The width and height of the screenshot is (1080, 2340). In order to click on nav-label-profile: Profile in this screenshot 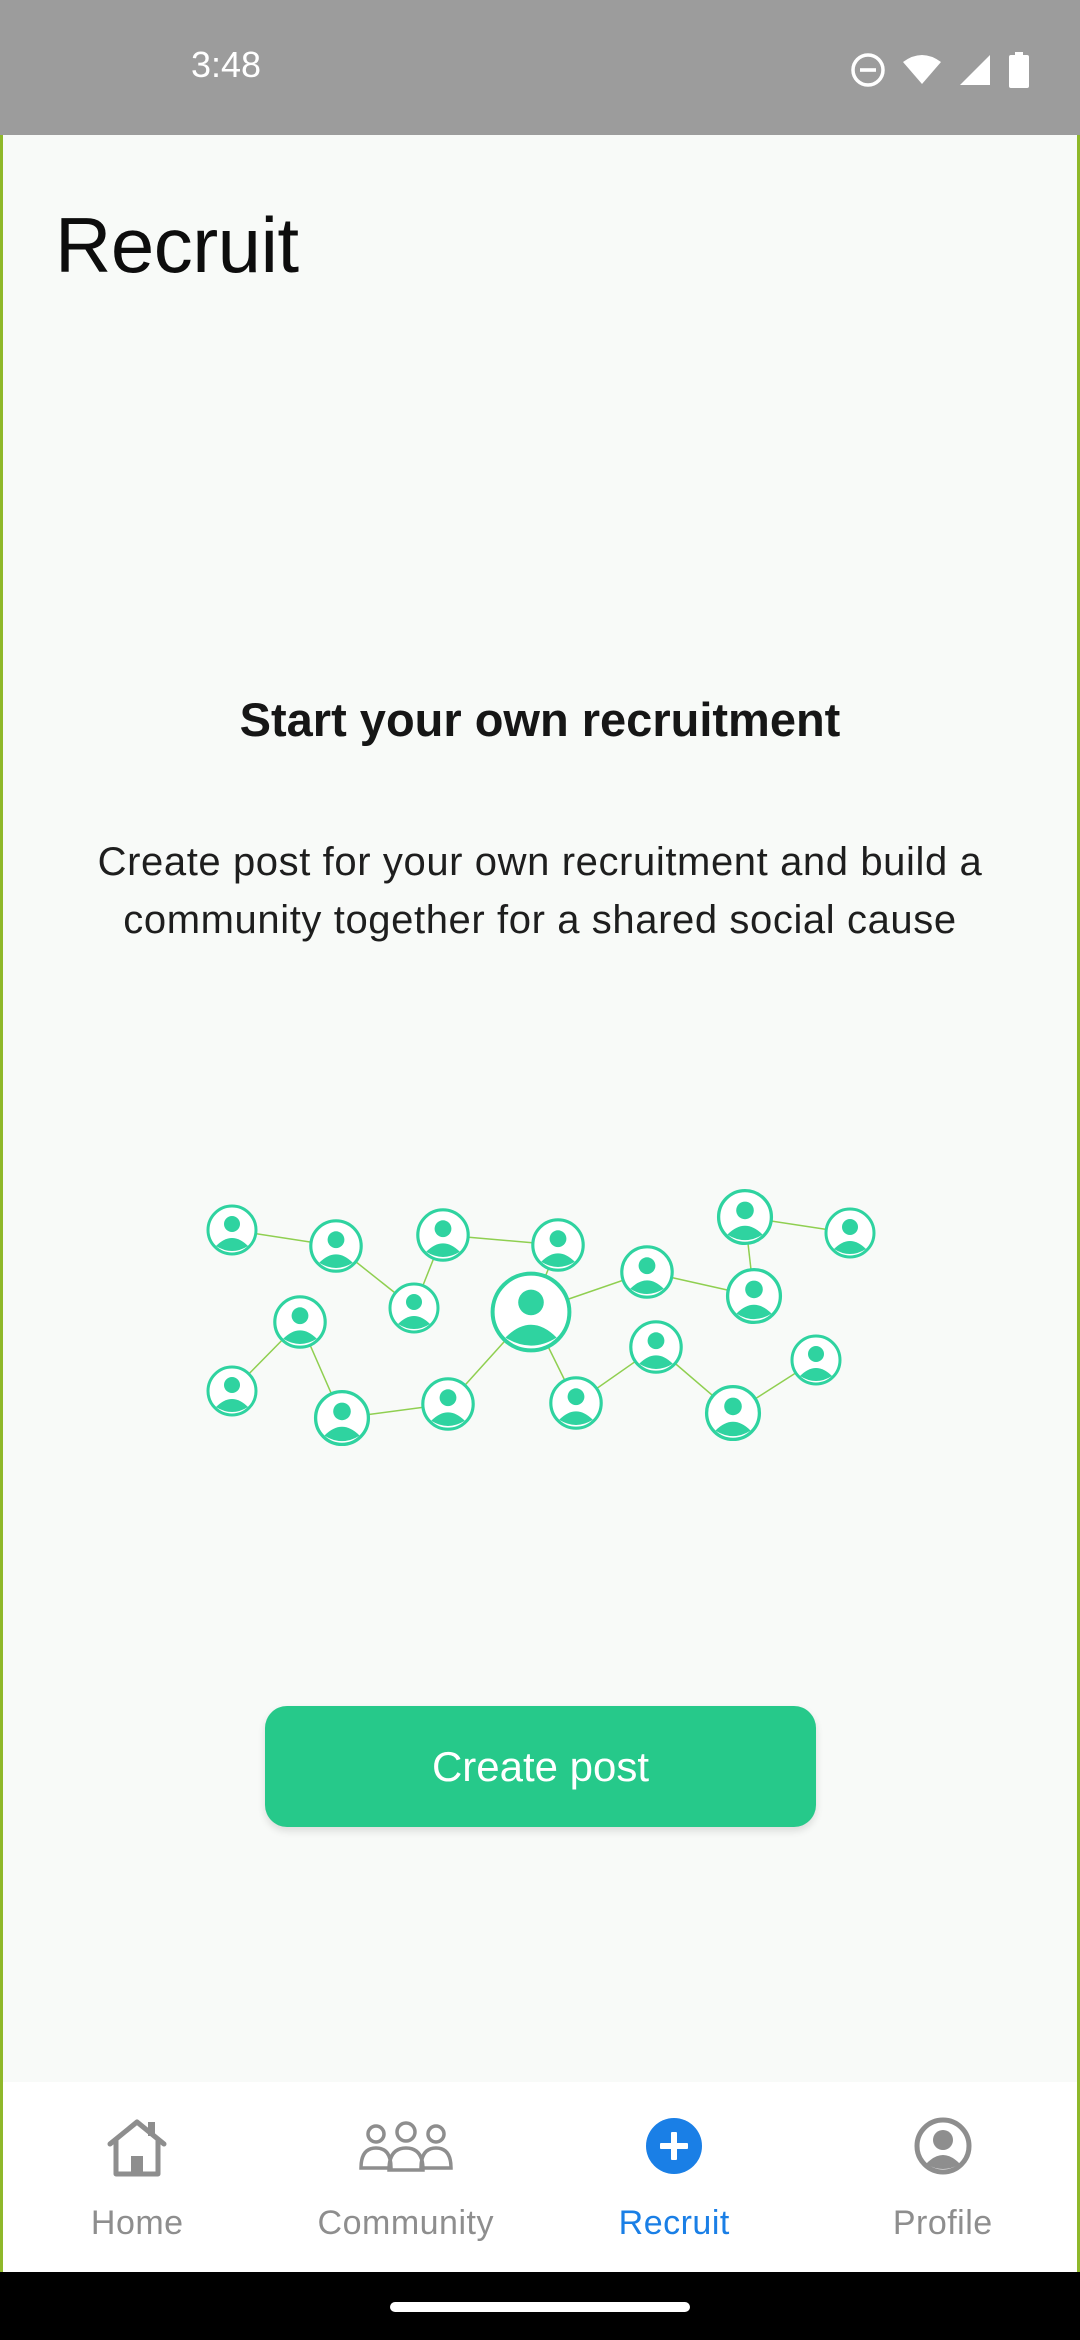, I will do `click(942, 2223)`.